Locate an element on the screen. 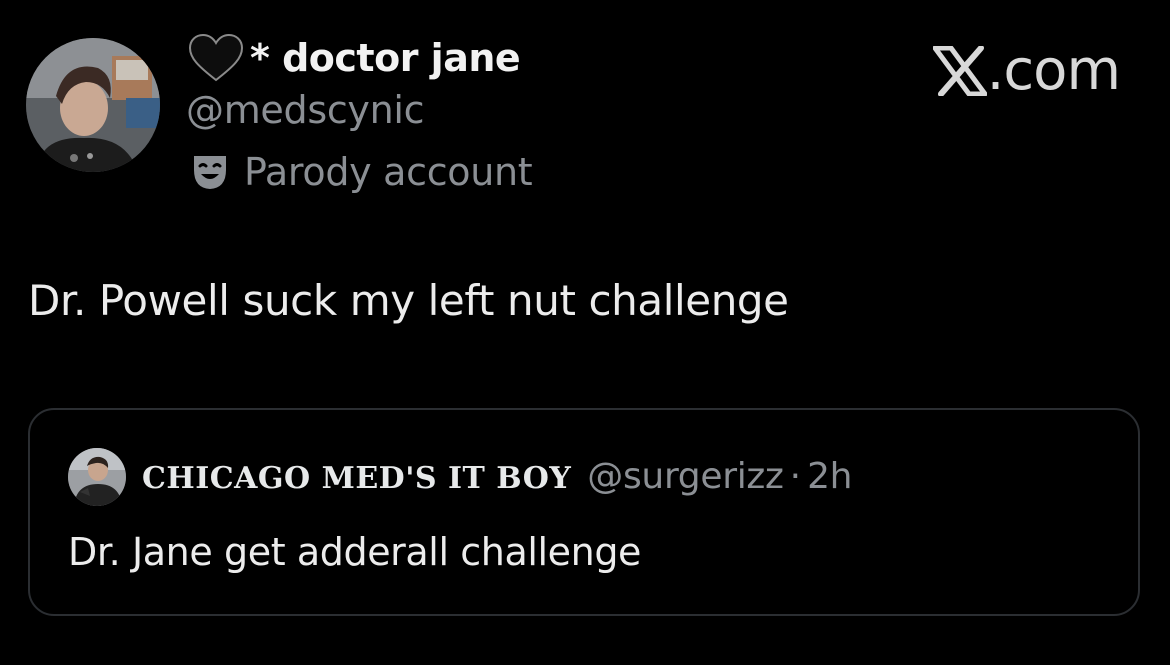  author-avatar is located at coordinates (93, 105).